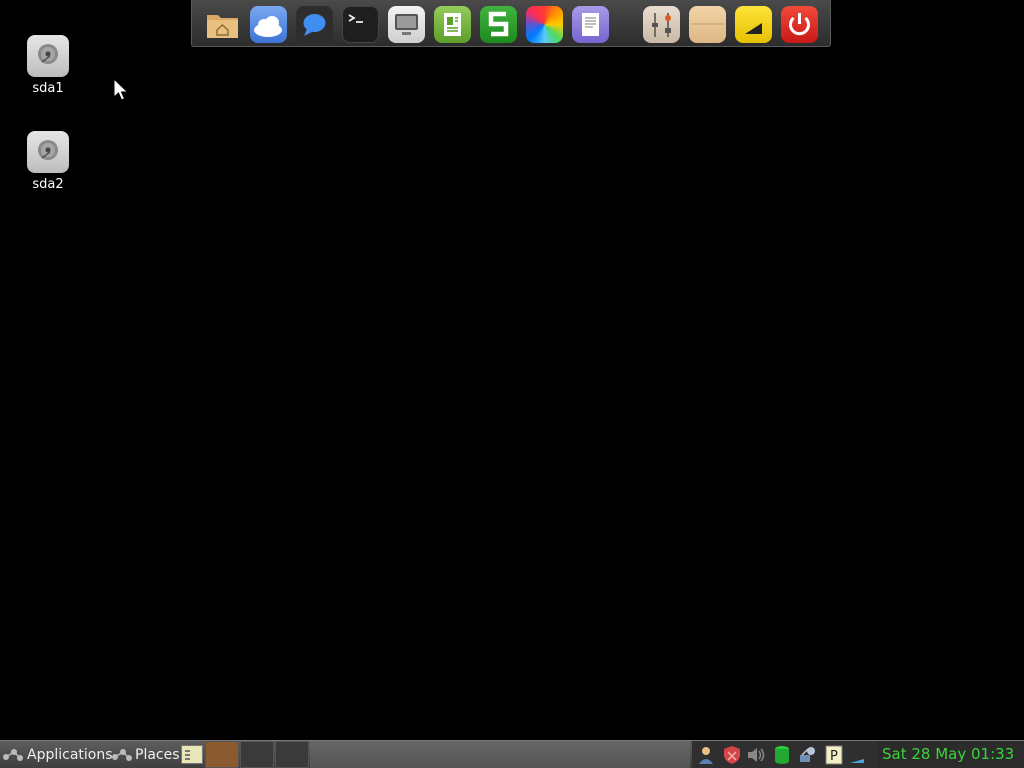  I want to click on volume-icon, so click(756, 755).